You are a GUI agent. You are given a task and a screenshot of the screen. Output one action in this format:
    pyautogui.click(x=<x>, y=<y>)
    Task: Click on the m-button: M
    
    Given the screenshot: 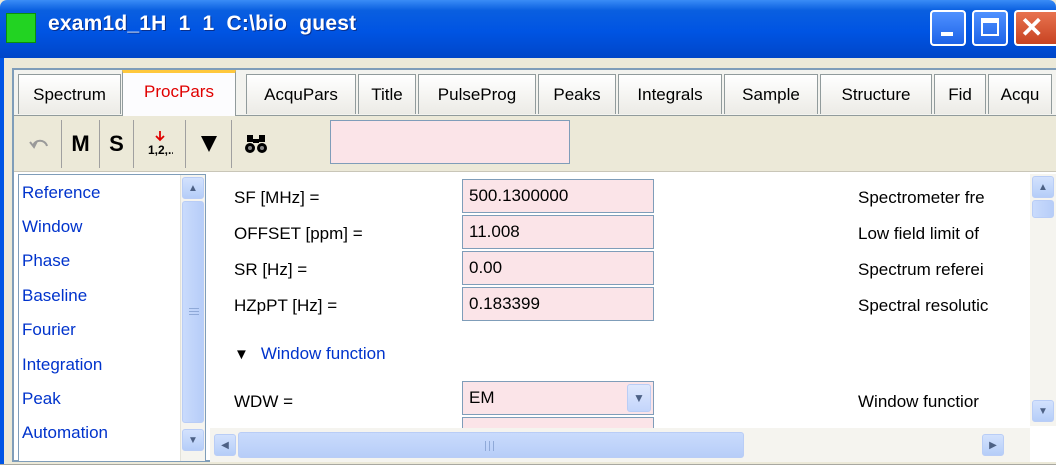 What is the action you would take?
    pyautogui.click(x=81, y=144)
    